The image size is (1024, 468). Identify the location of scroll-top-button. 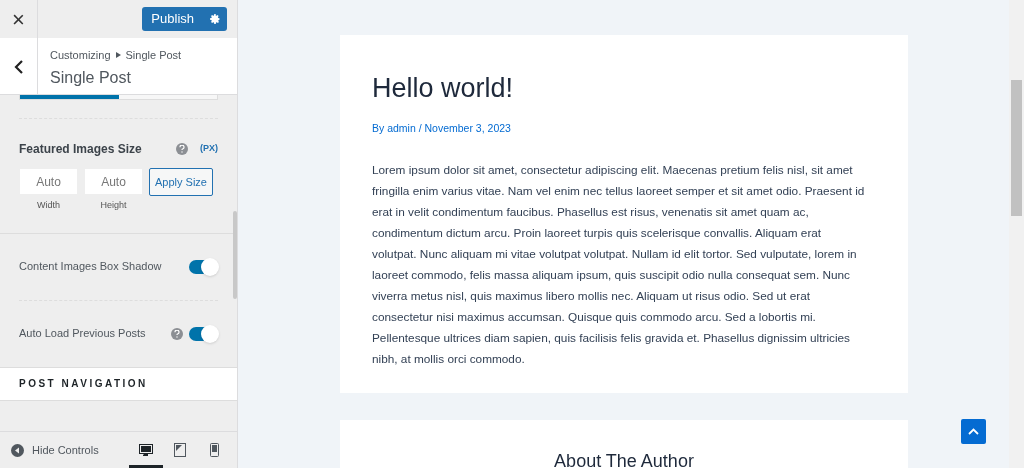
(973, 431).